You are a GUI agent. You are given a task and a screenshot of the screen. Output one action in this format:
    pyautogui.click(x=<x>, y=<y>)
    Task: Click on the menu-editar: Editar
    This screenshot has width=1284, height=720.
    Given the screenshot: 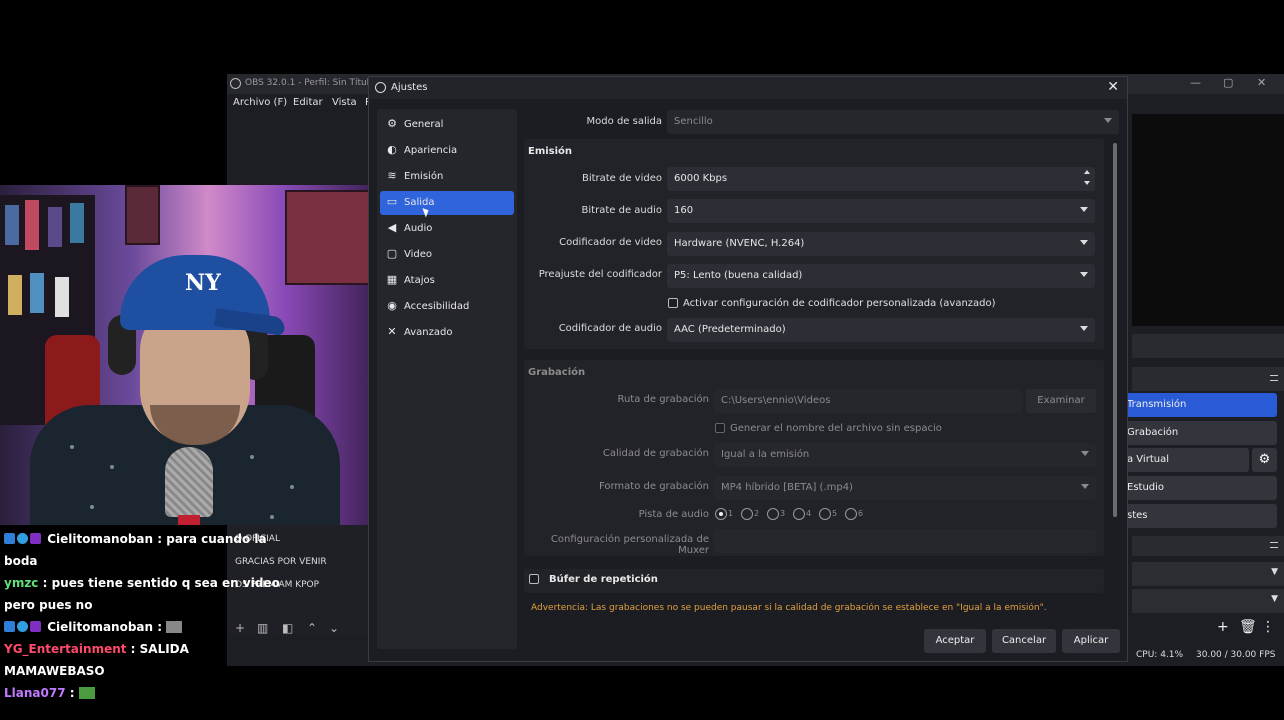 What is the action you would take?
    pyautogui.click(x=308, y=102)
    